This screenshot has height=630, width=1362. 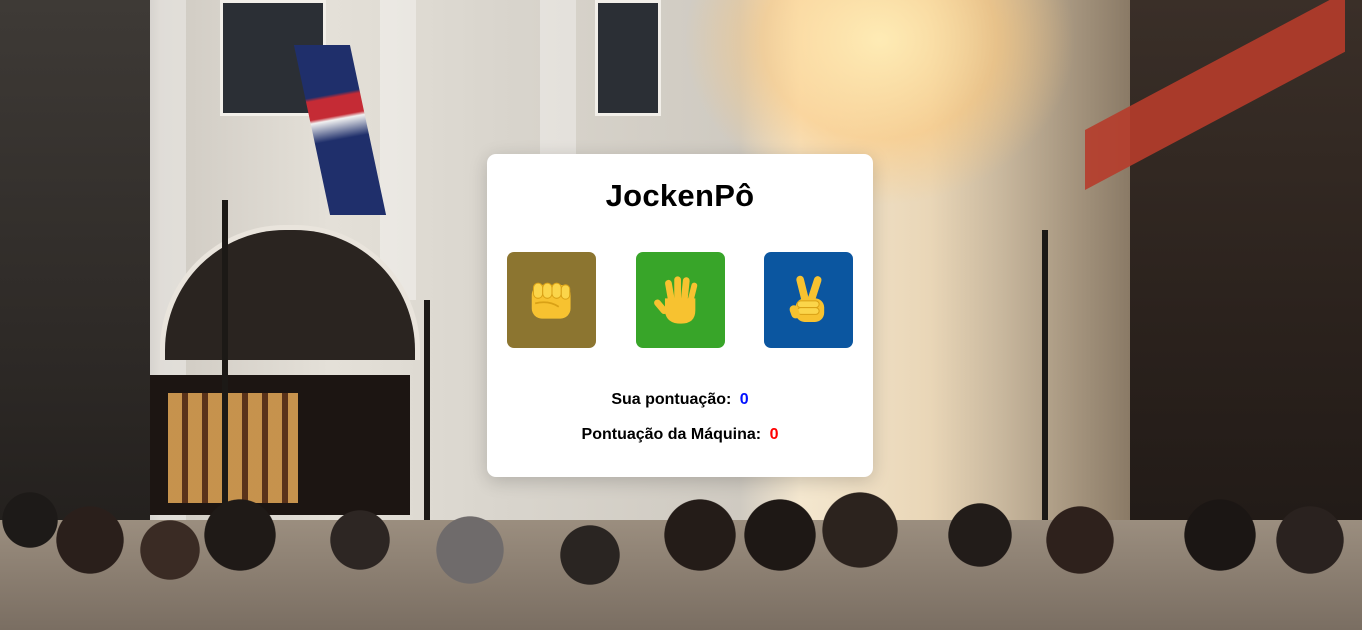 What do you see at coordinates (744, 399) in the screenshot?
I see `user-score-value: 0` at bounding box center [744, 399].